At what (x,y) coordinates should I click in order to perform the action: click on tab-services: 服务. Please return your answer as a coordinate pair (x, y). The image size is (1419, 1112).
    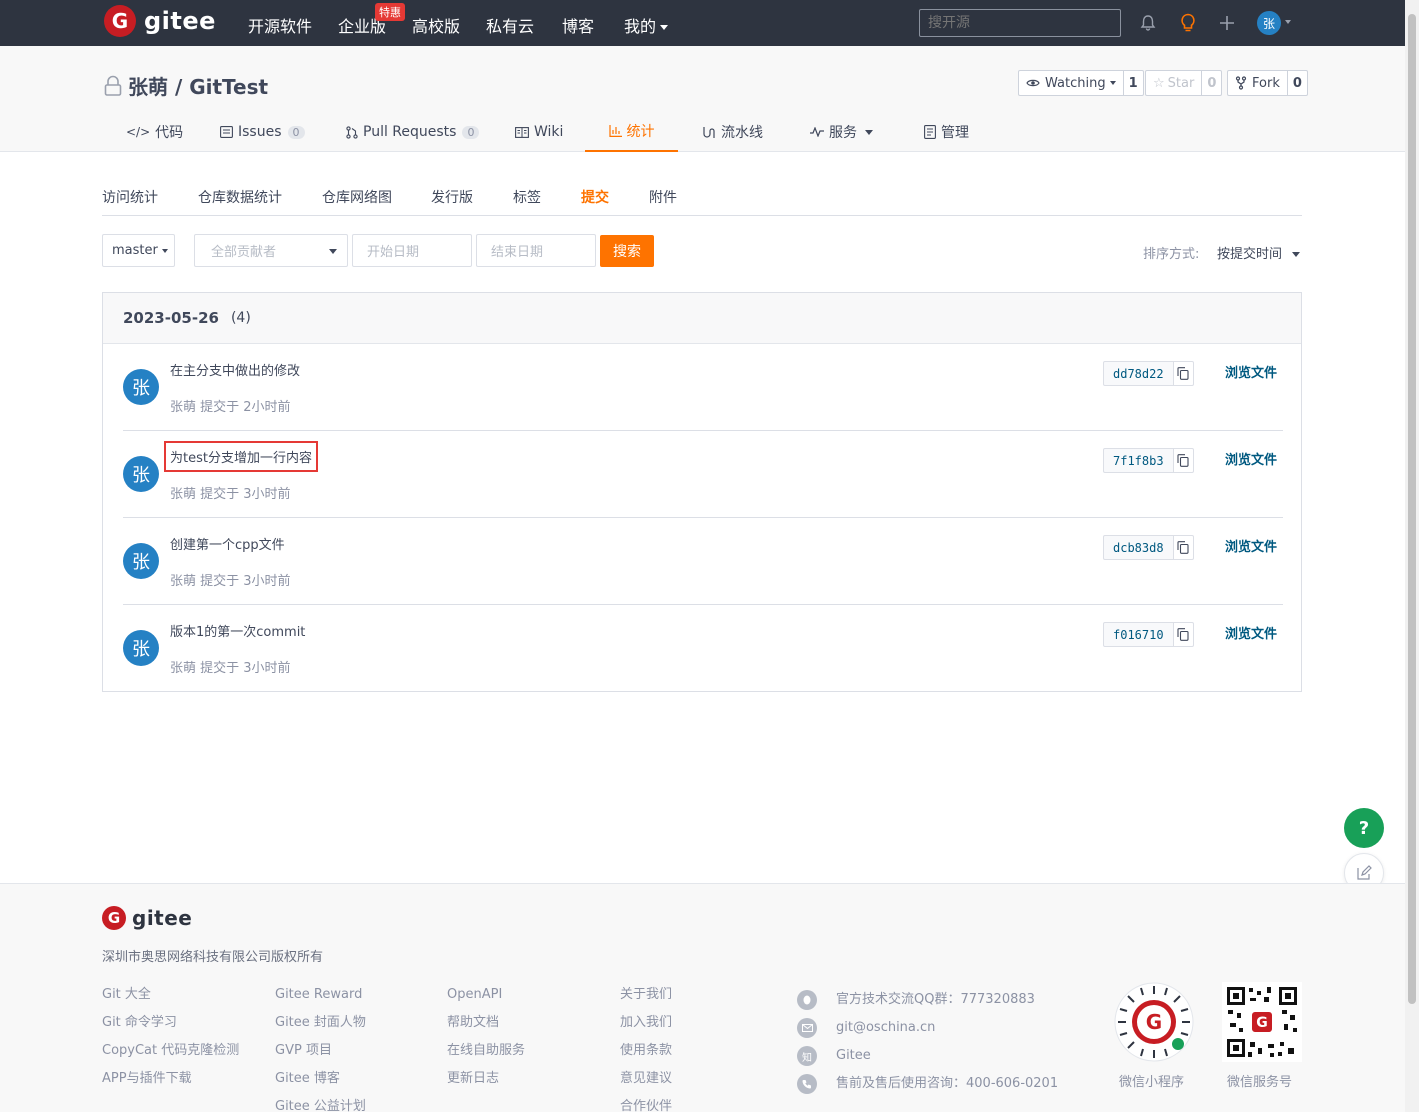
    Looking at the image, I should click on (841, 132).